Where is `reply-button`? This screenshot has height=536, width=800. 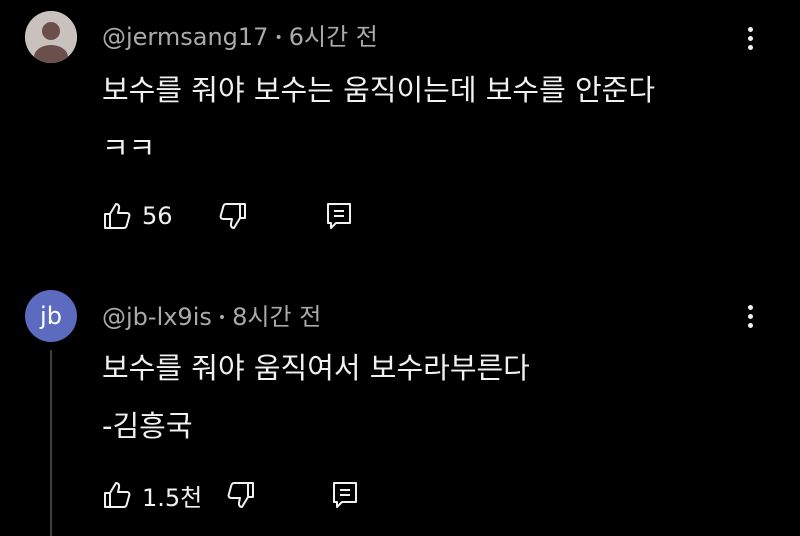
reply-button is located at coordinates (345, 495).